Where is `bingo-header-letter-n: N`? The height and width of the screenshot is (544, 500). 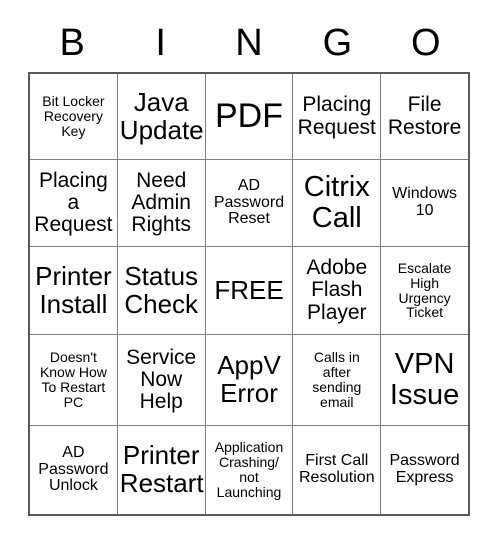
bingo-header-letter-n: N is located at coordinates (249, 43).